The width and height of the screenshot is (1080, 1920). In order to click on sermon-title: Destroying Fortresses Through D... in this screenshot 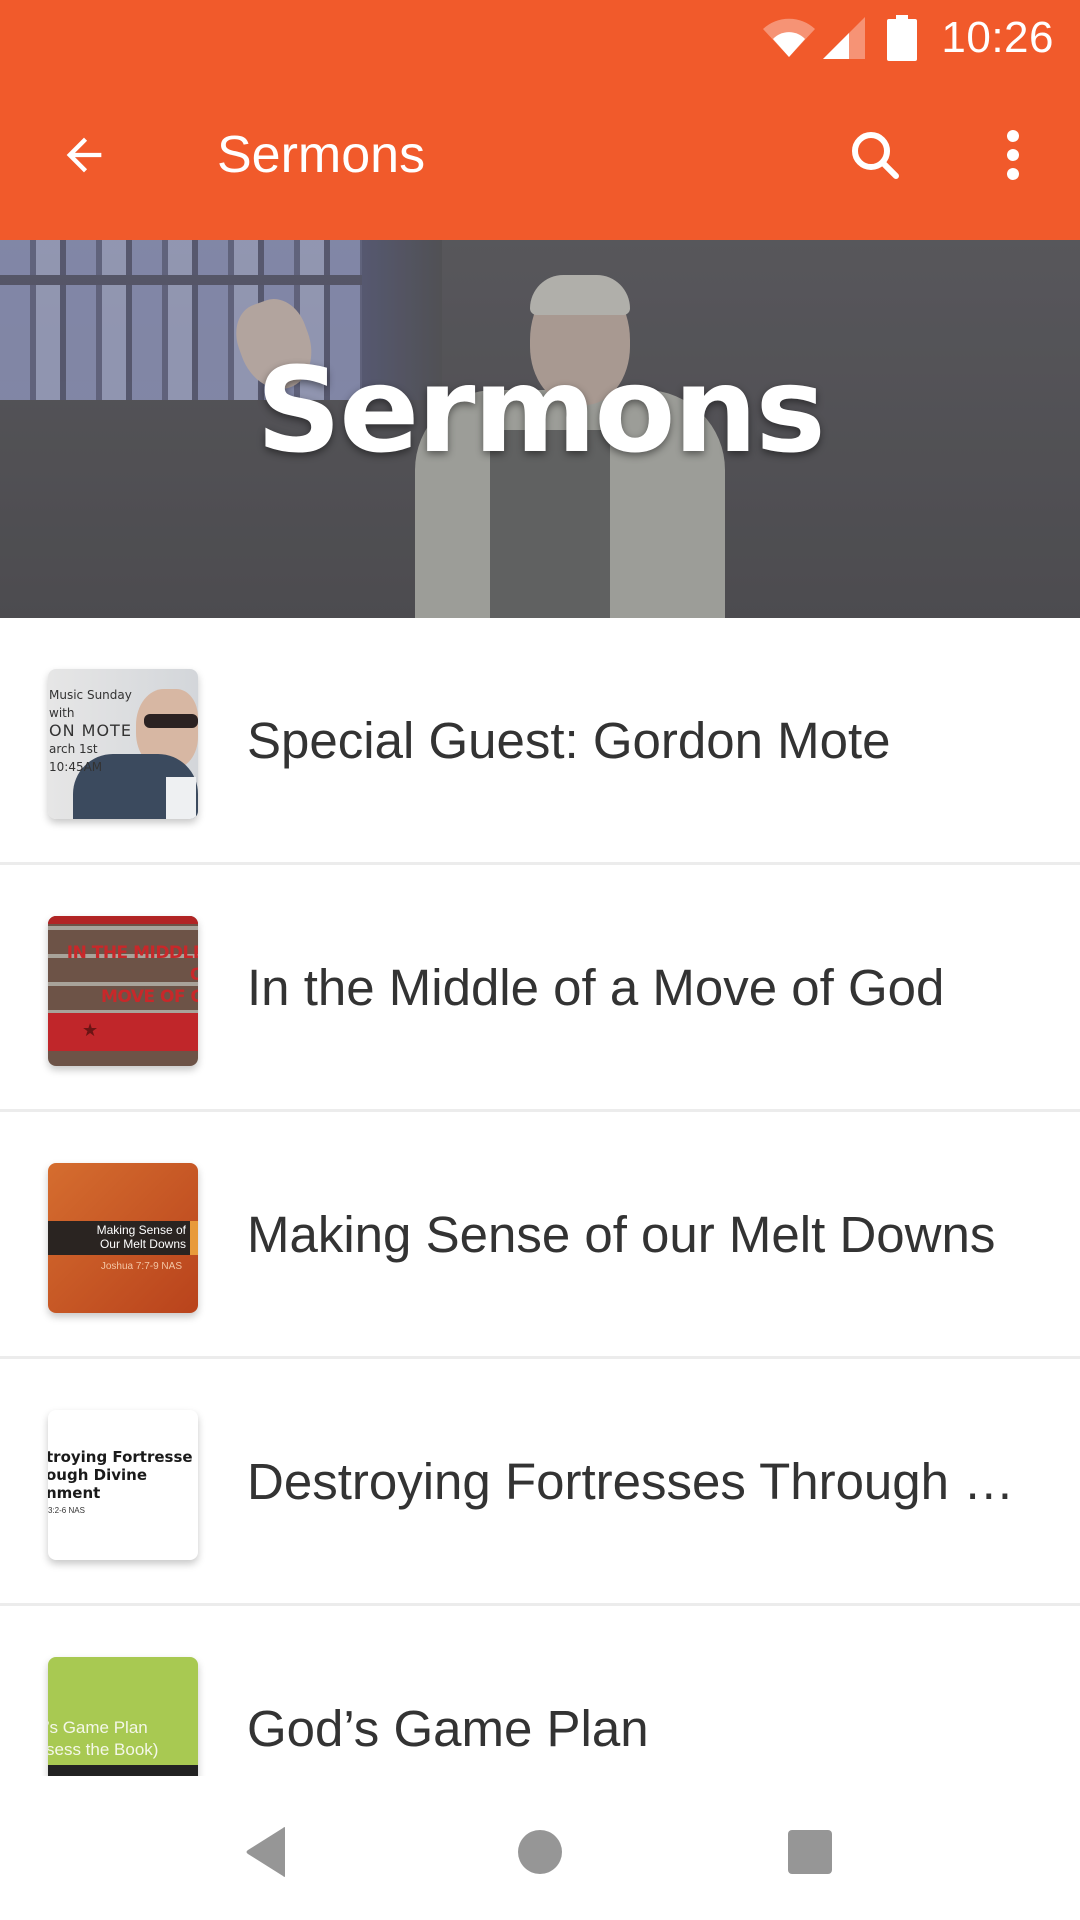, I will do `click(643, 1481)`.